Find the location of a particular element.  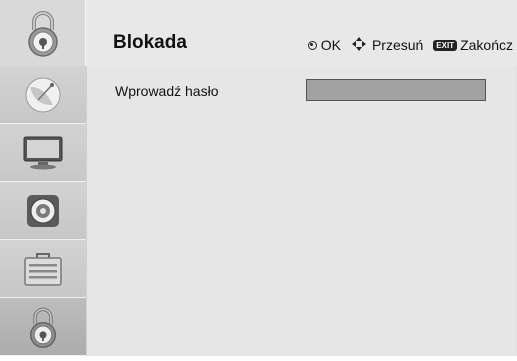

satellite-dish-icon is located at coordinates (43, 94).